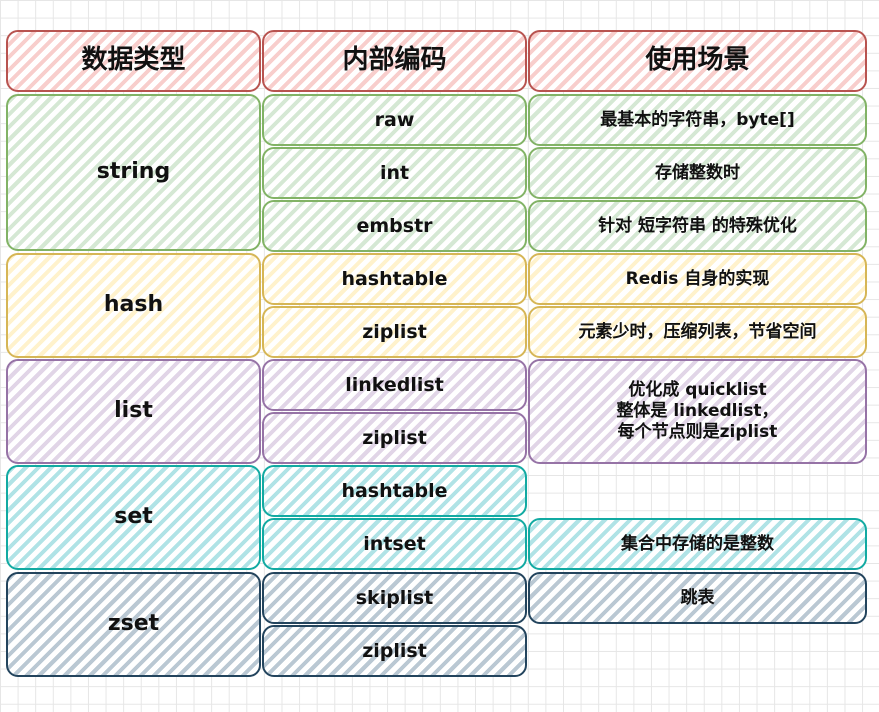 The width and height of the screenshot is (879, 712). I want to click on type-set: set, so click(133, 517).